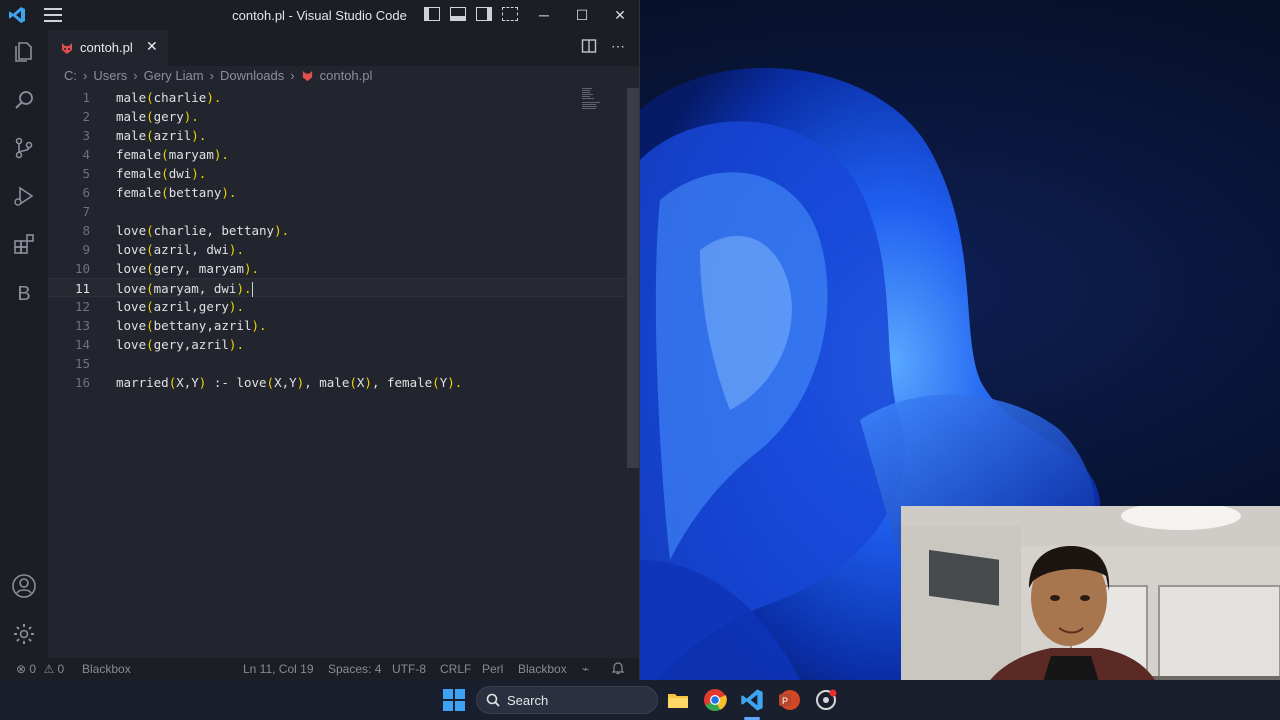 The width and height of the screenshot is (1280, 720). What do you see at coordinates (82, 288) in the screenshot?
I see `line-number: 11` at bounding box center [82, 288].